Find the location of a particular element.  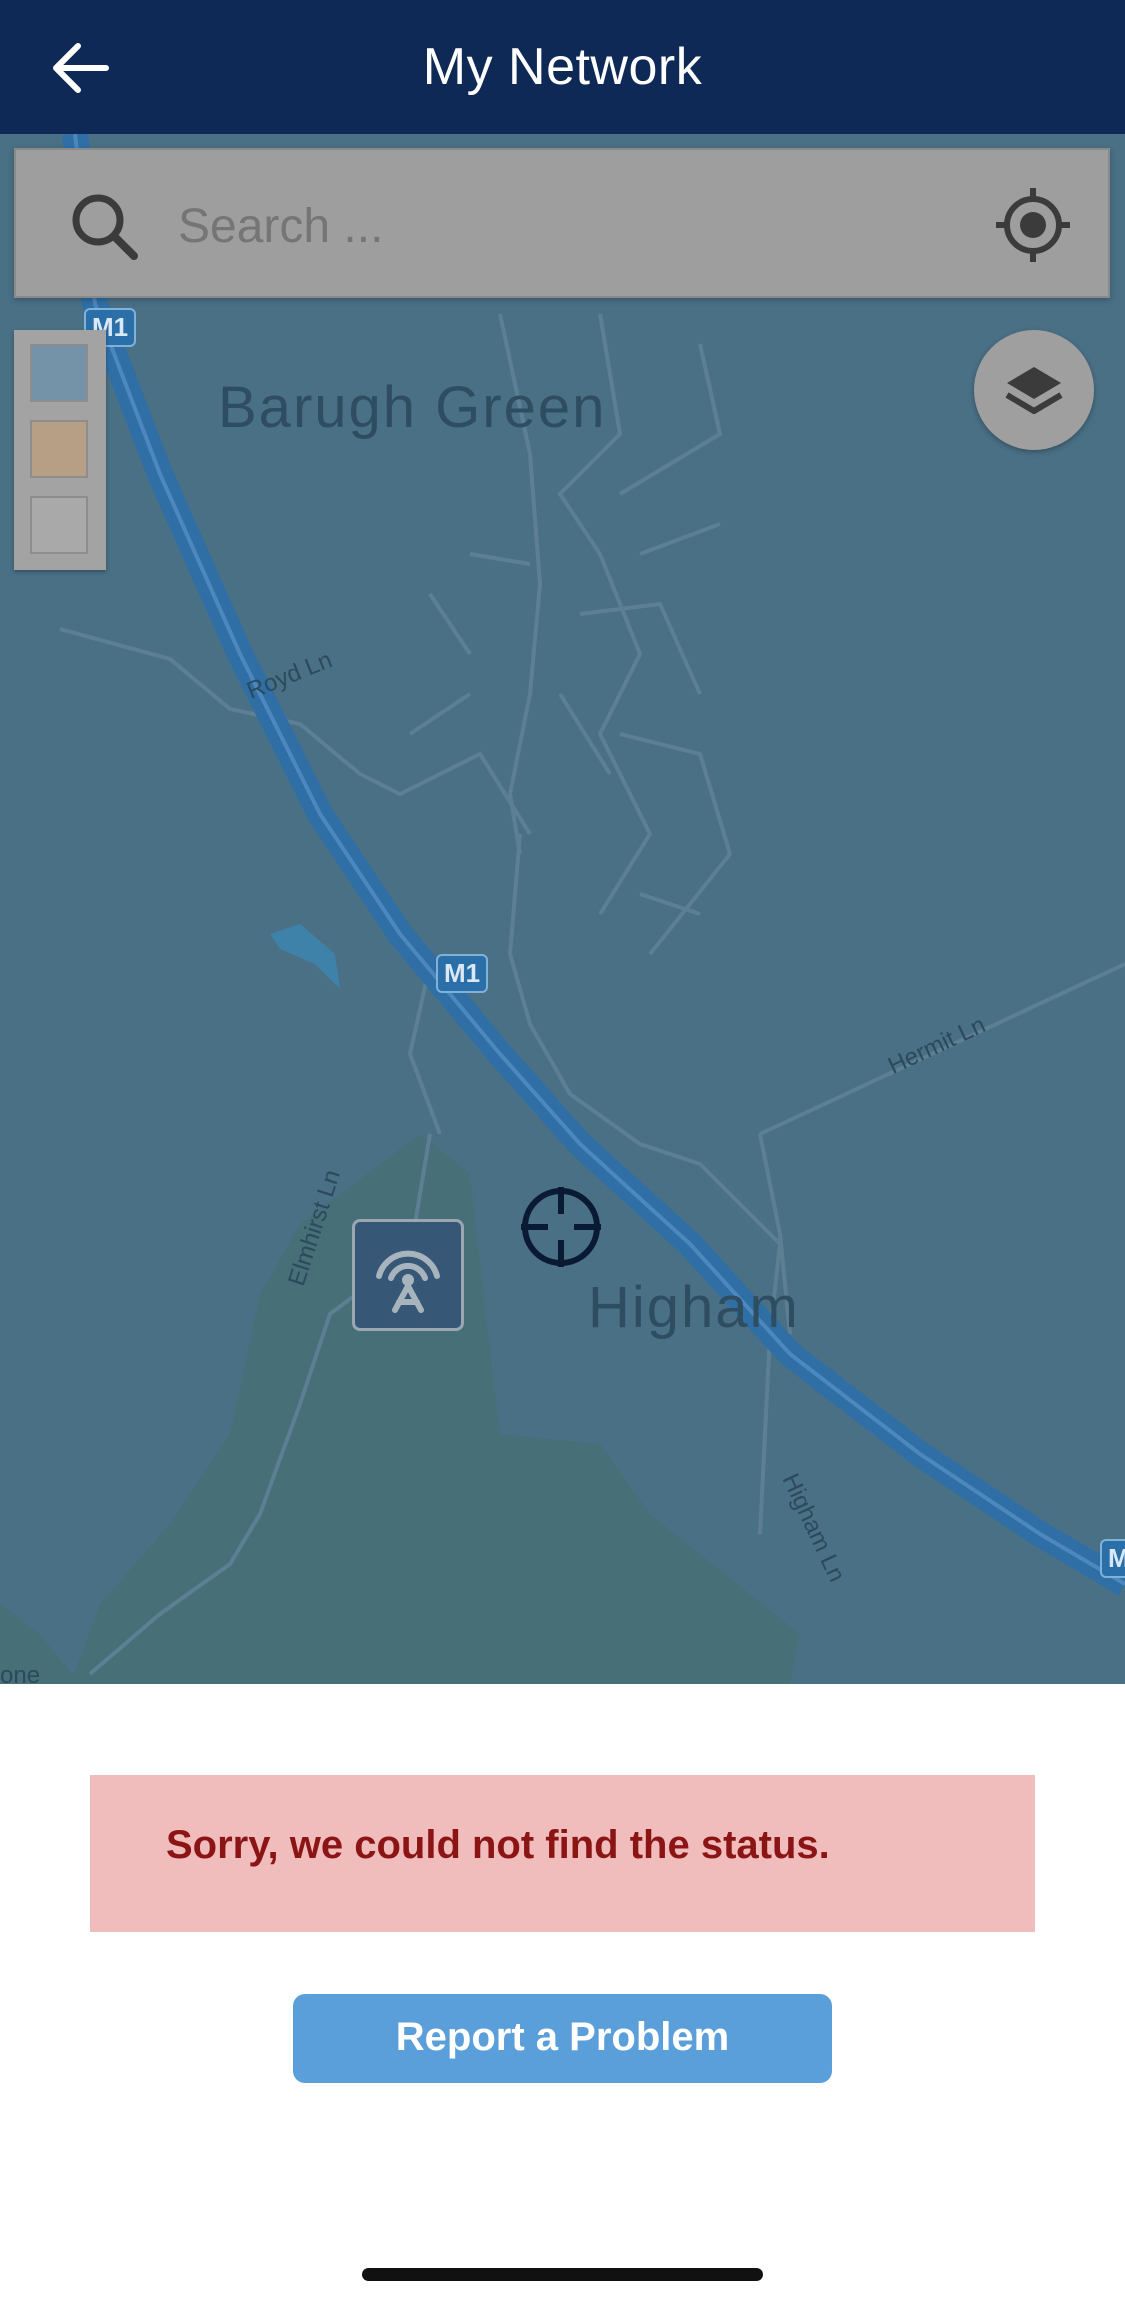

page-title: My Network is located at coordinates (562, 67).